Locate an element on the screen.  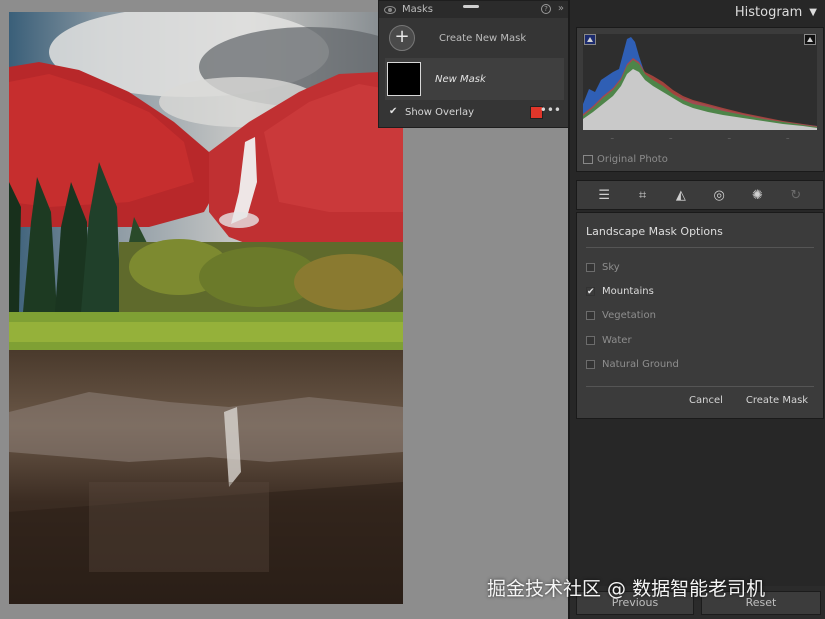
option-water: Water is located at coordinates (609, 340).